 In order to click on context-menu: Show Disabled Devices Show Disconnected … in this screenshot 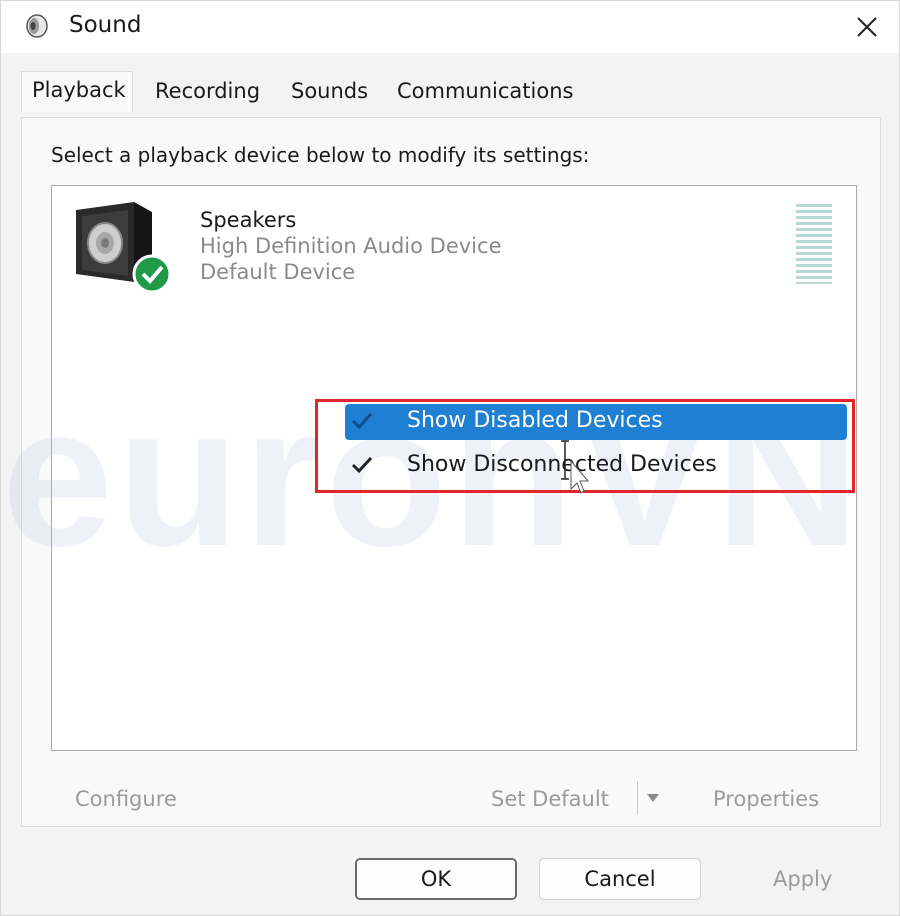, I will do `click(593, 444)`.